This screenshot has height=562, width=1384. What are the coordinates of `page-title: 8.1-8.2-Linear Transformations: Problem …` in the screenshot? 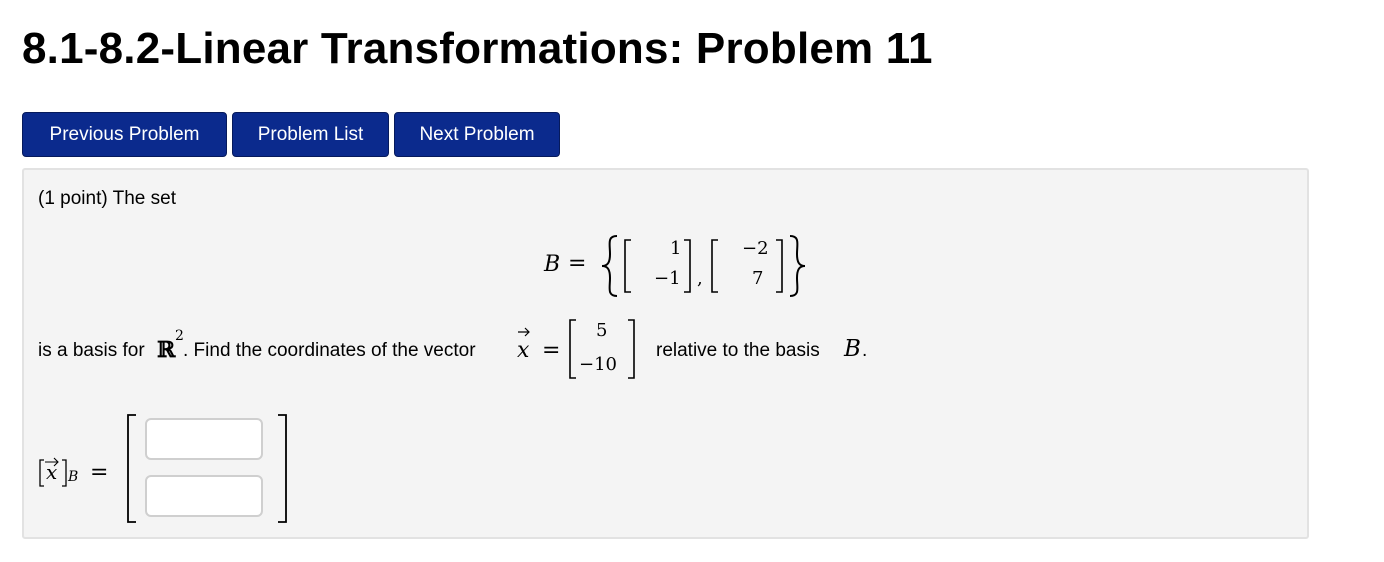 It's located at (477, 48).